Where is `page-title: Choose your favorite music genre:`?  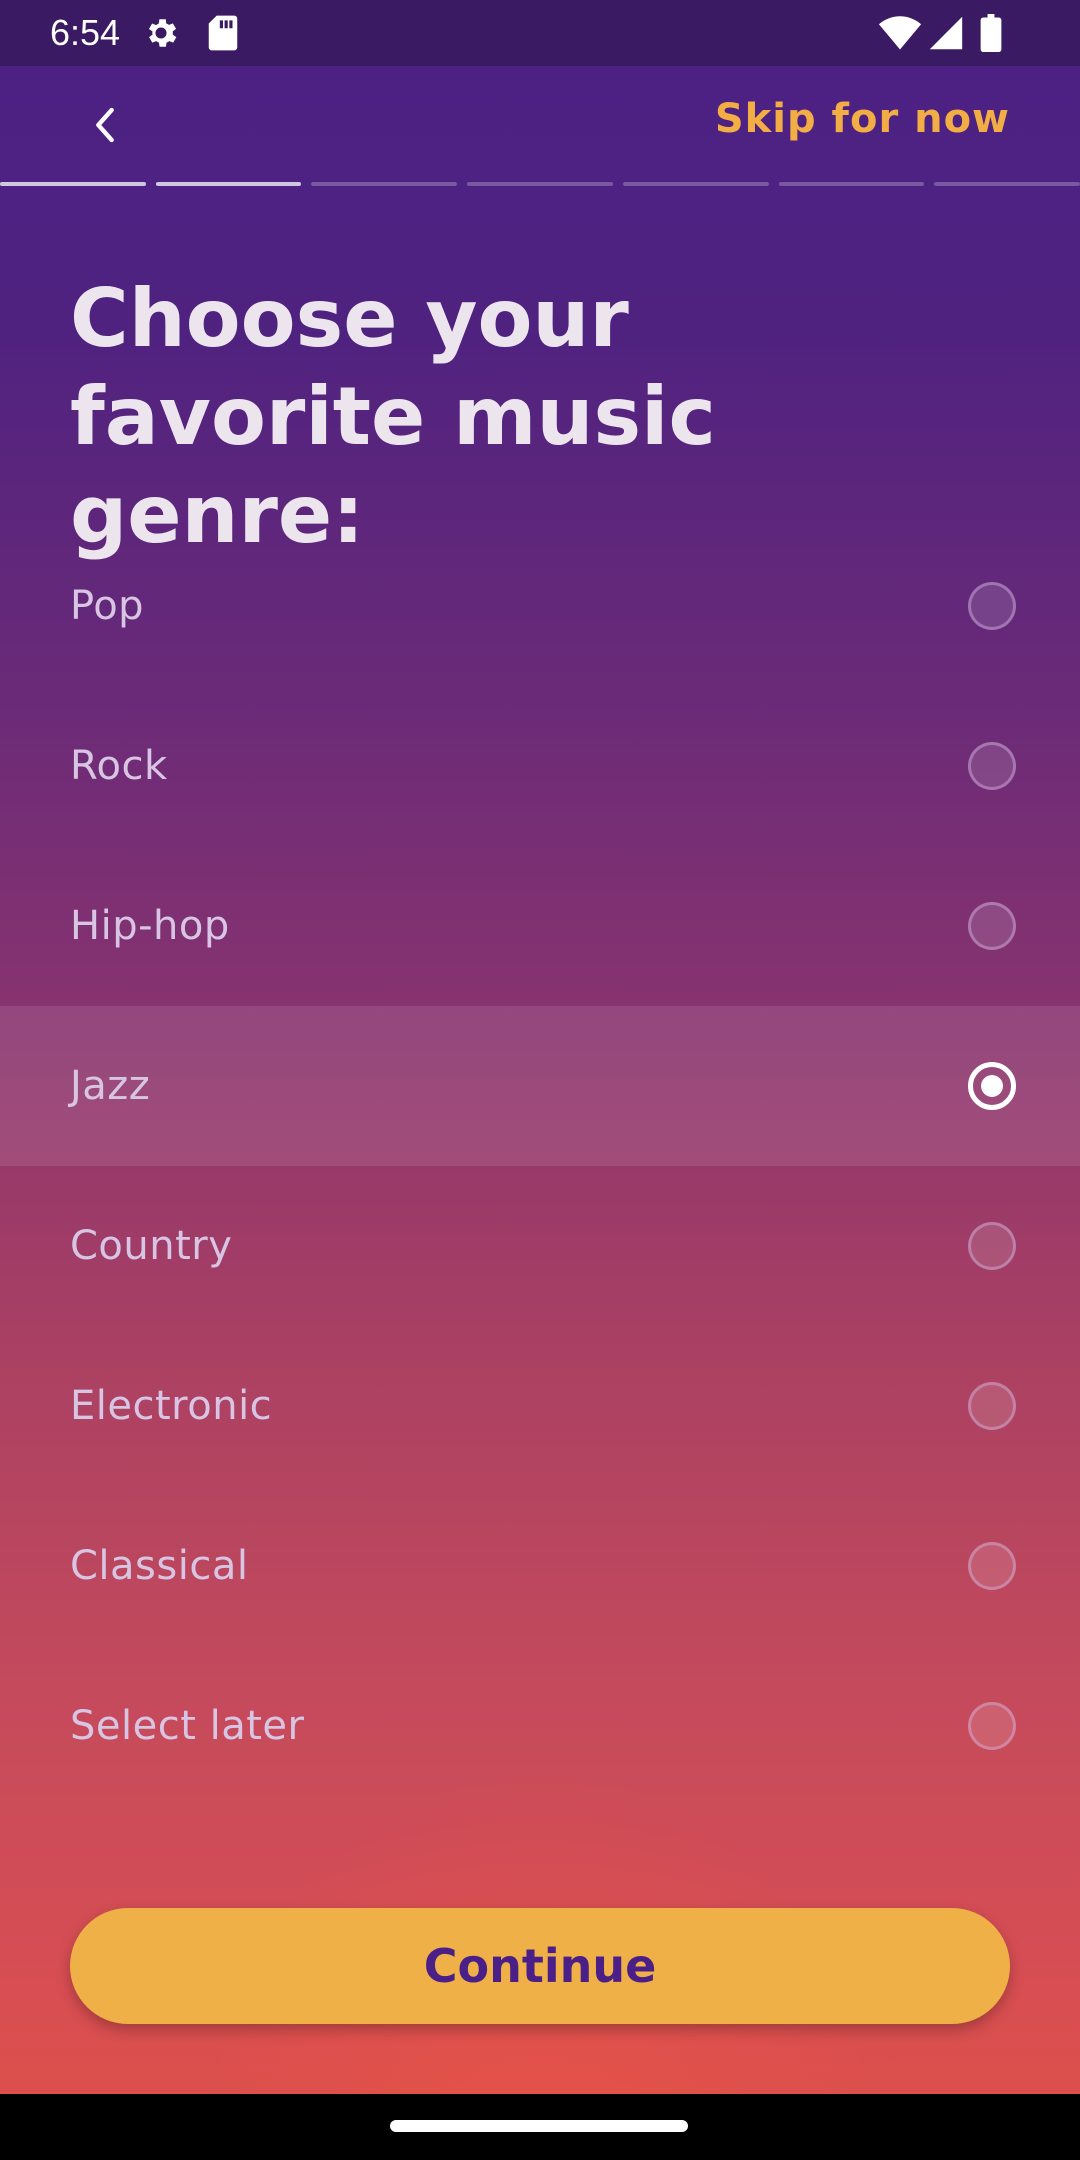
page-title: Choose your favorite music genre: is located at coordinates (393, 416).